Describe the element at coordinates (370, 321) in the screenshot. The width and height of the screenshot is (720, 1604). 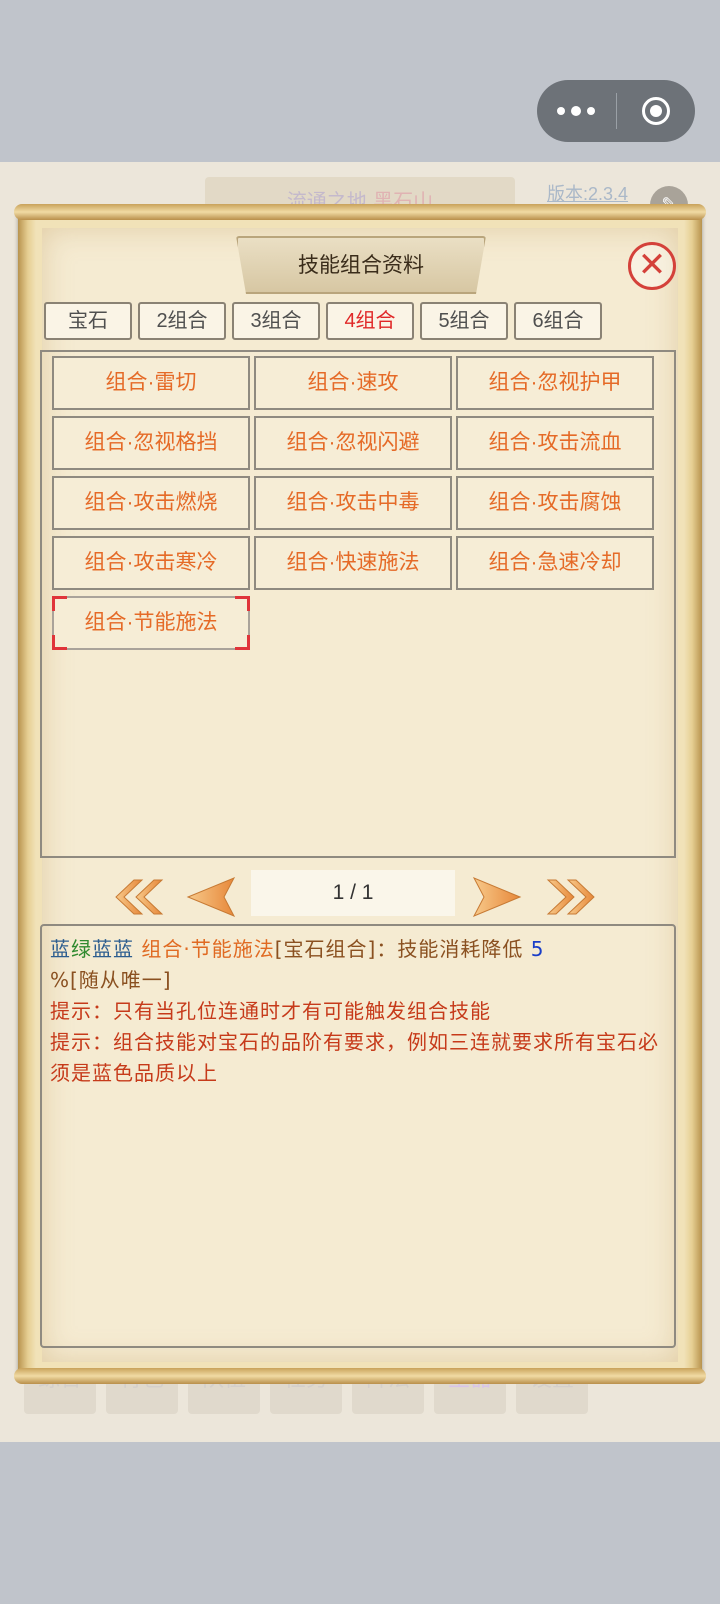
I see `tab-4-combo: 4组合` at that location.